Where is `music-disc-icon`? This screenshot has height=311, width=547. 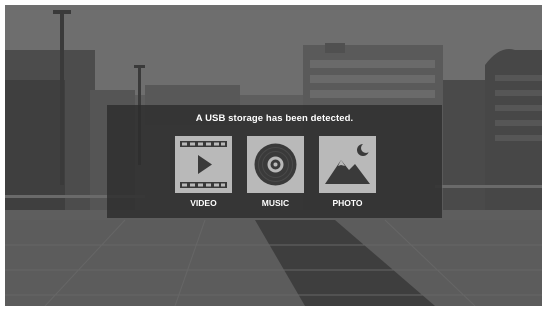
music-disc-icon is located at coordinates (275, 164).